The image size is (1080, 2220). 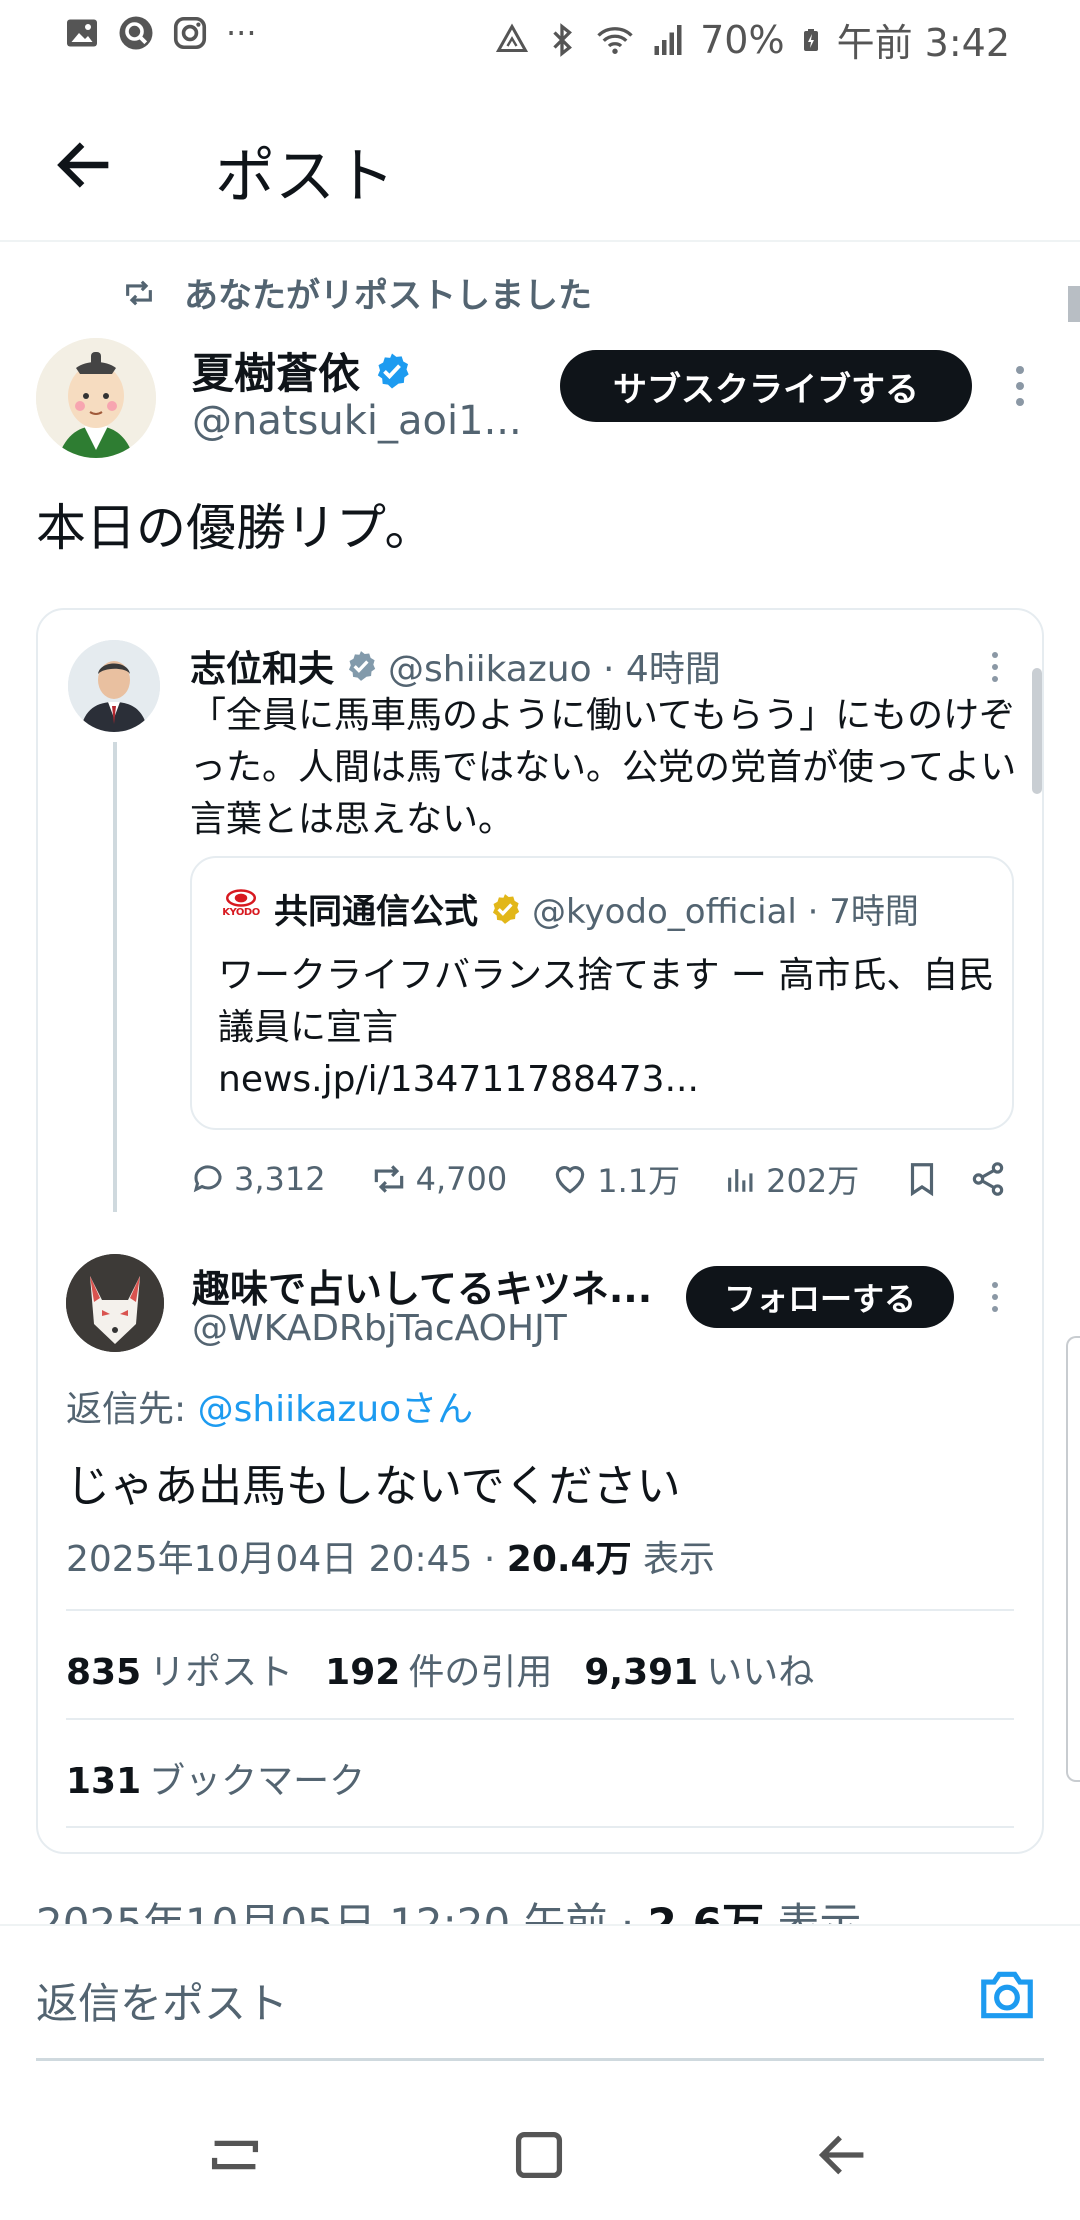 What do you see at coordinates (85, 165) in the screenshot?
I see `back-arrow-icon` at bounding box center [85, 165].